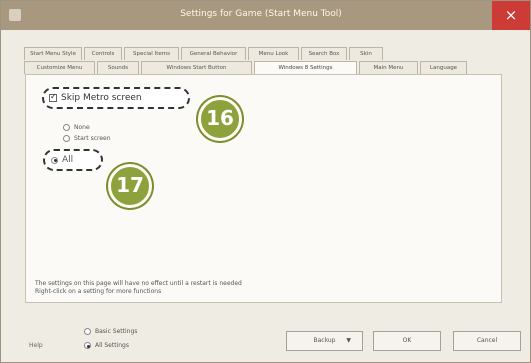 This screenshot has height=363, width=531. I want to click on window-title: Settings for Game (Start Menu Tool), so click(261, 14).